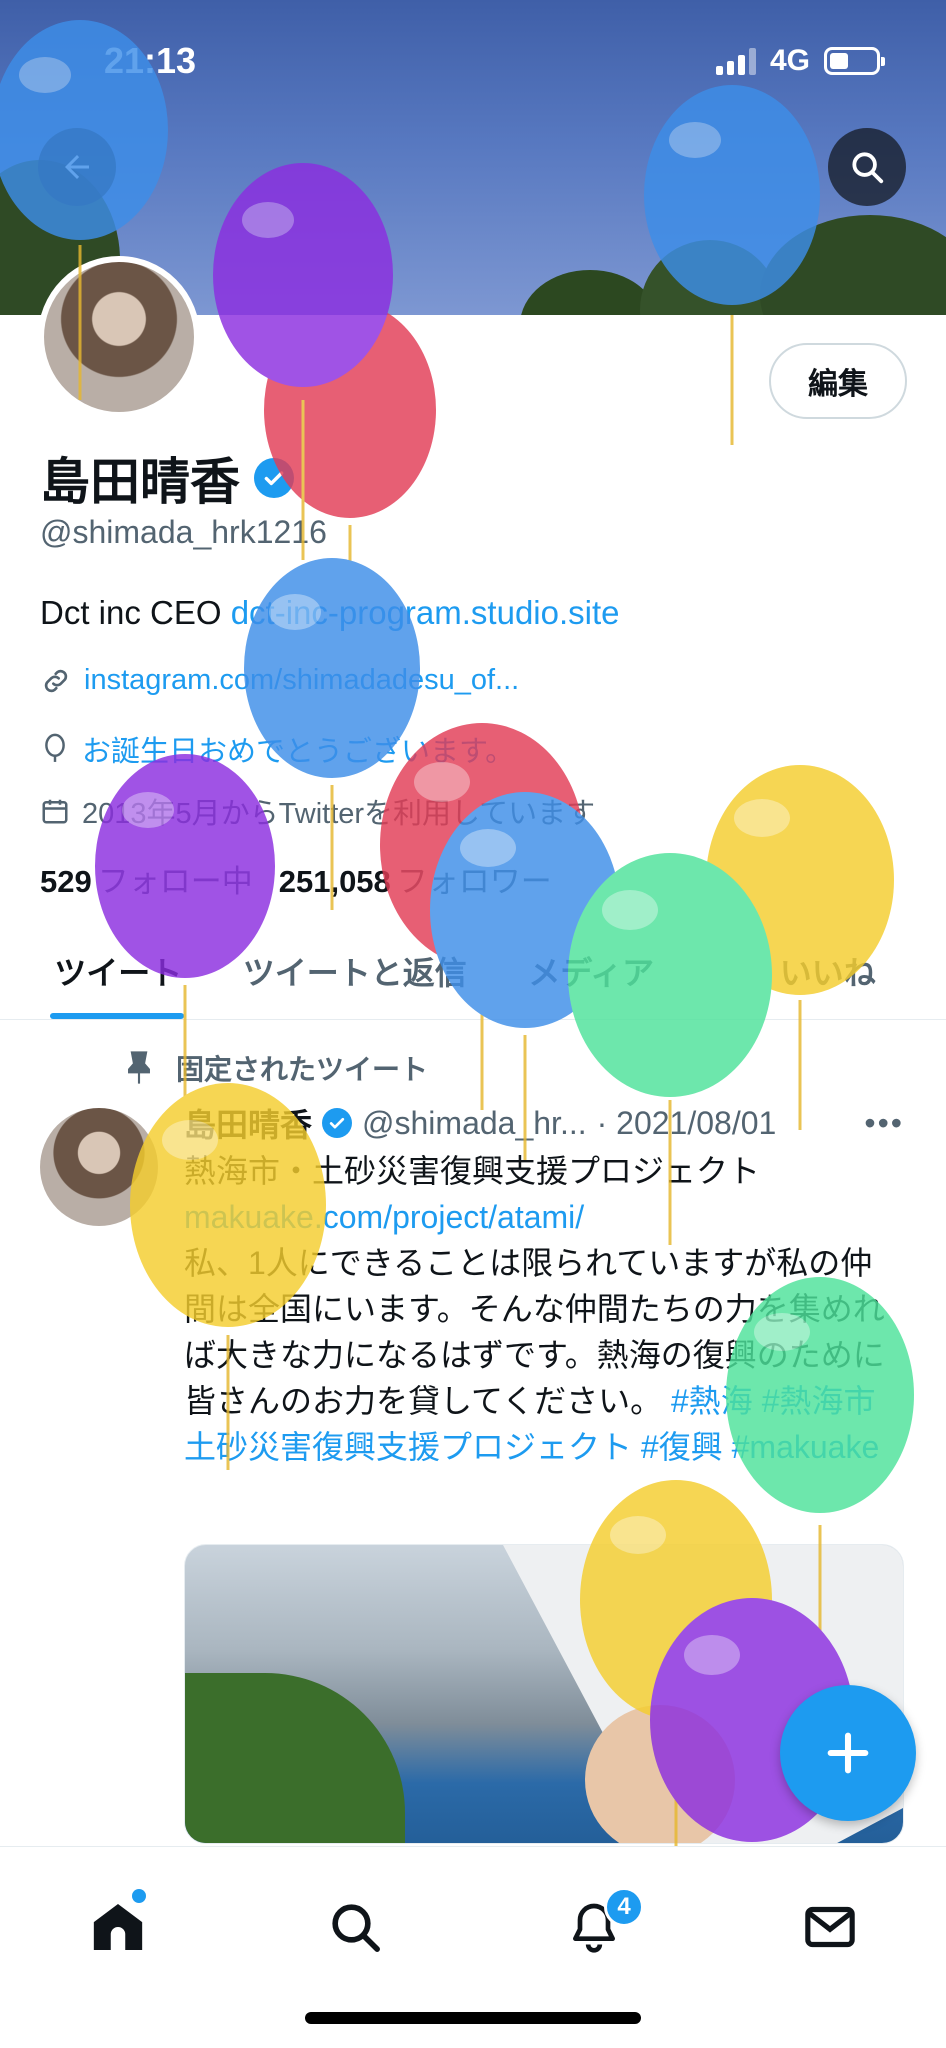 The image size is (946, 2048). I want to click on compose-tweet-button, so click(848, 1753).